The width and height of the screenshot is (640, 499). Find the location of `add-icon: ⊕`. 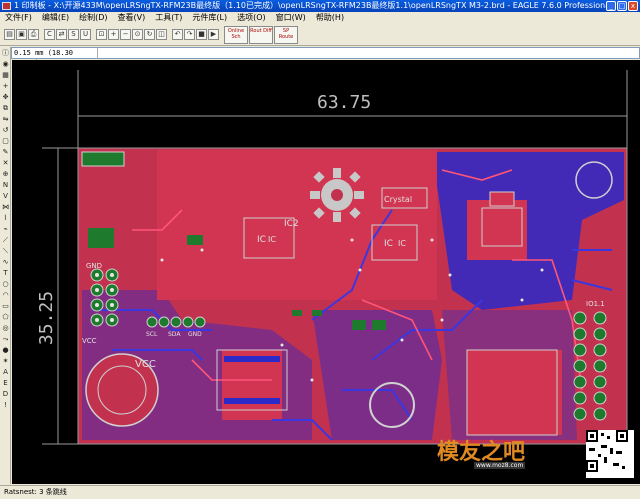

add-icon: ⊕ is located at coordinates (5, 174).